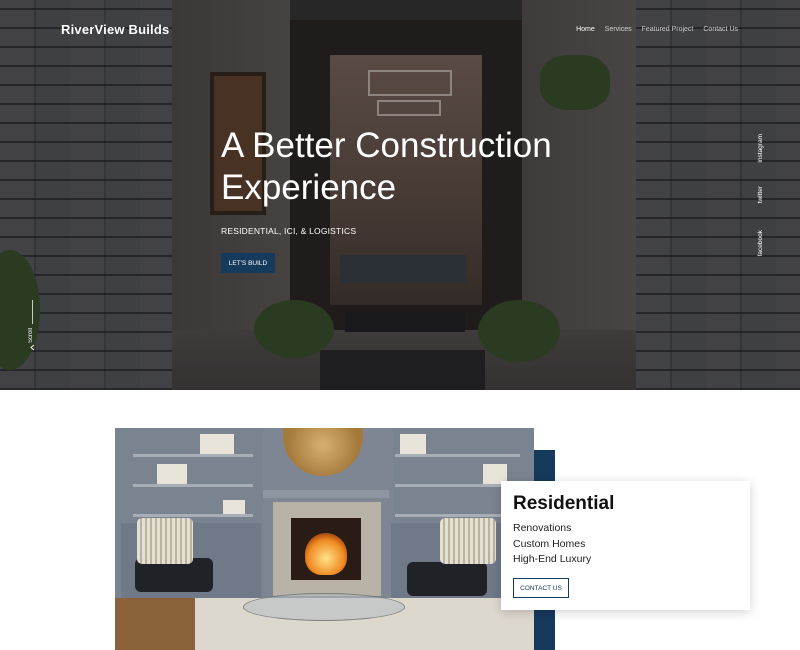 Image resolution: width=800 pixels, height=650 pixels. I want to click on service-card-title: Residential, so click(564, 503).